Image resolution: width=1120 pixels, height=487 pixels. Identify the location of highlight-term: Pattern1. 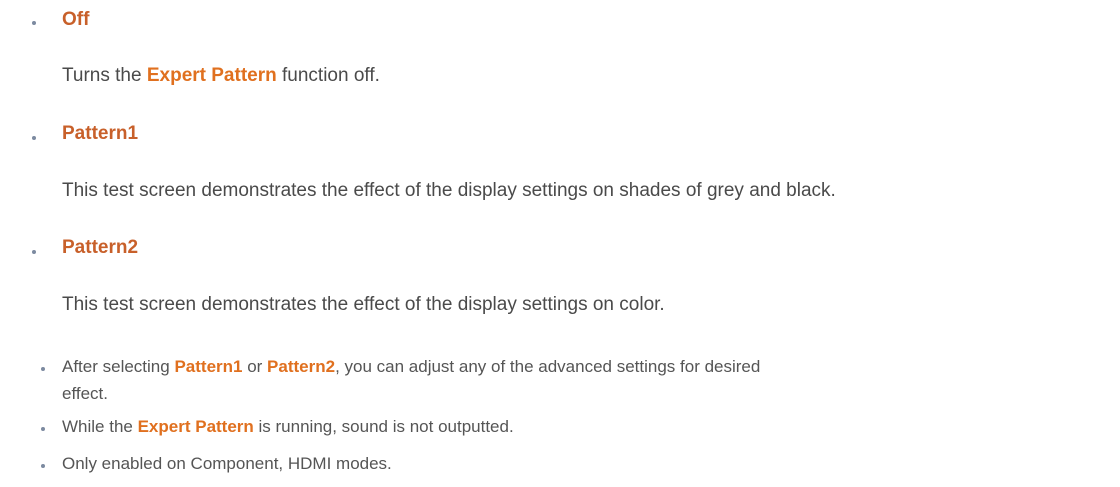
(208, 366).